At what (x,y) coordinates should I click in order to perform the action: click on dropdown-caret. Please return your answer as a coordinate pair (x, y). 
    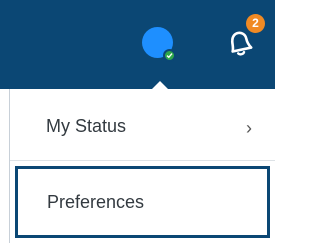
    Looking at the image, I should click on (160, 85).